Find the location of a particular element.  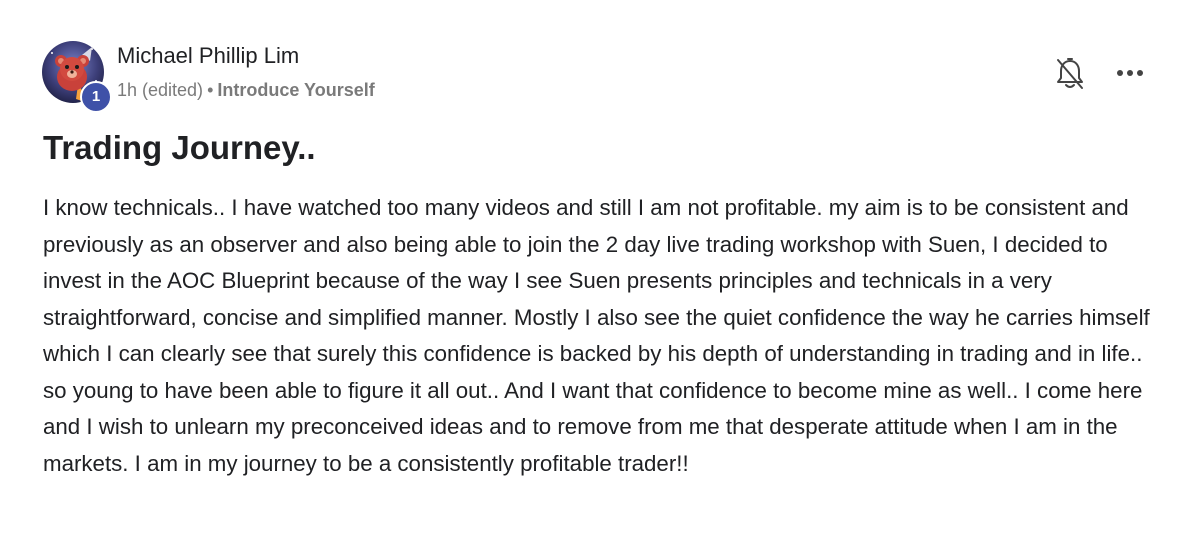

post-meta: 1h (edited) • Introduce Yourself is located at coordinates (246, 90).